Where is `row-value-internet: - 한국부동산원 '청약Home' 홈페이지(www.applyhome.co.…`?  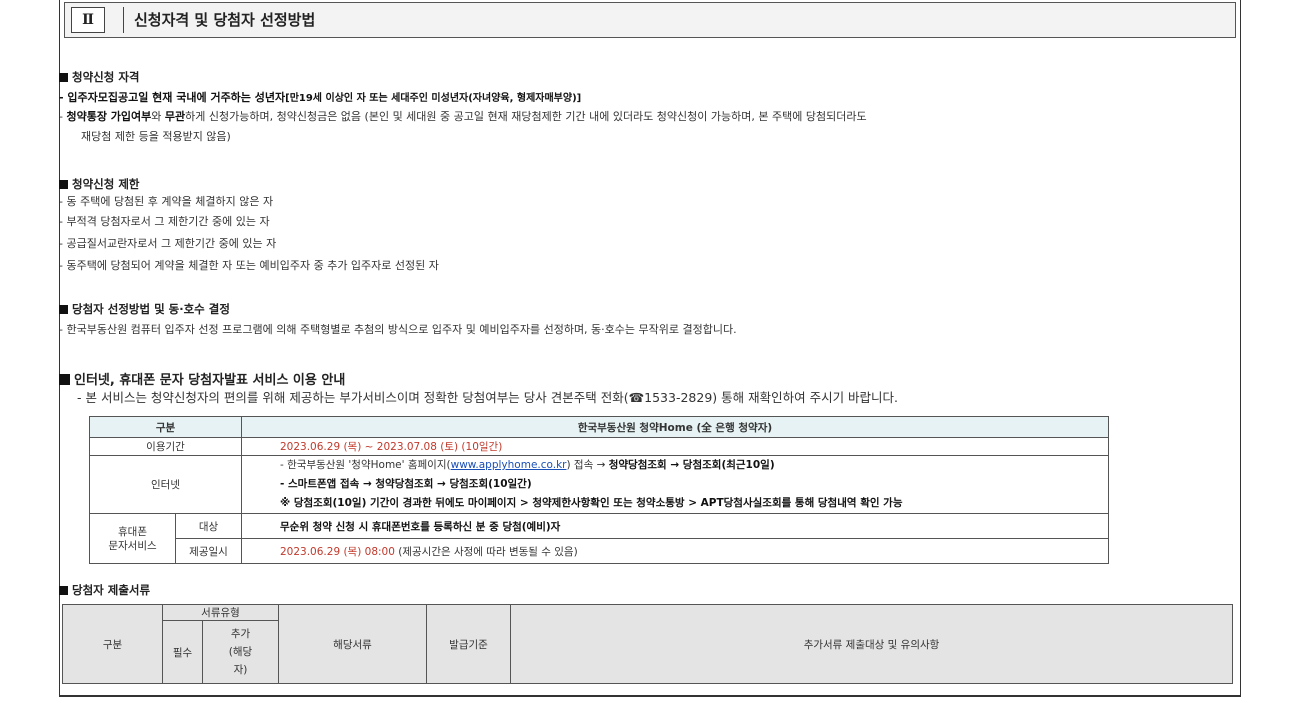 row-value-internet: - 한국부동산원 '청약Home' 홈페이지(www.applyhome.co.… is located at coordinates (675, 484).